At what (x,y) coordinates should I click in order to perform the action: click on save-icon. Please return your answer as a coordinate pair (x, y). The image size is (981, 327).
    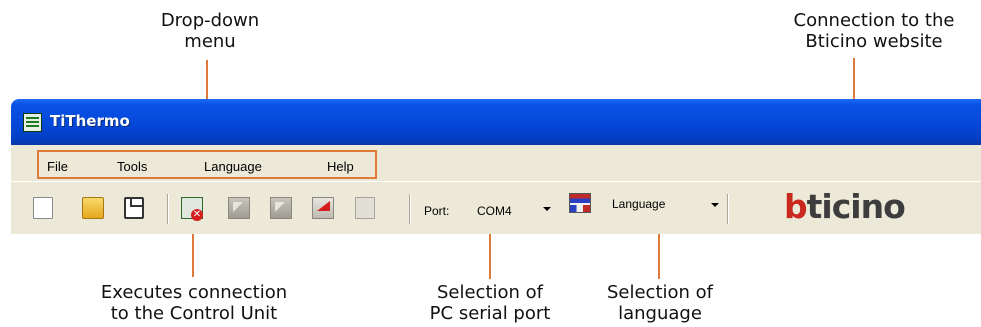
    Looking at the image, I should click on (134, 208).